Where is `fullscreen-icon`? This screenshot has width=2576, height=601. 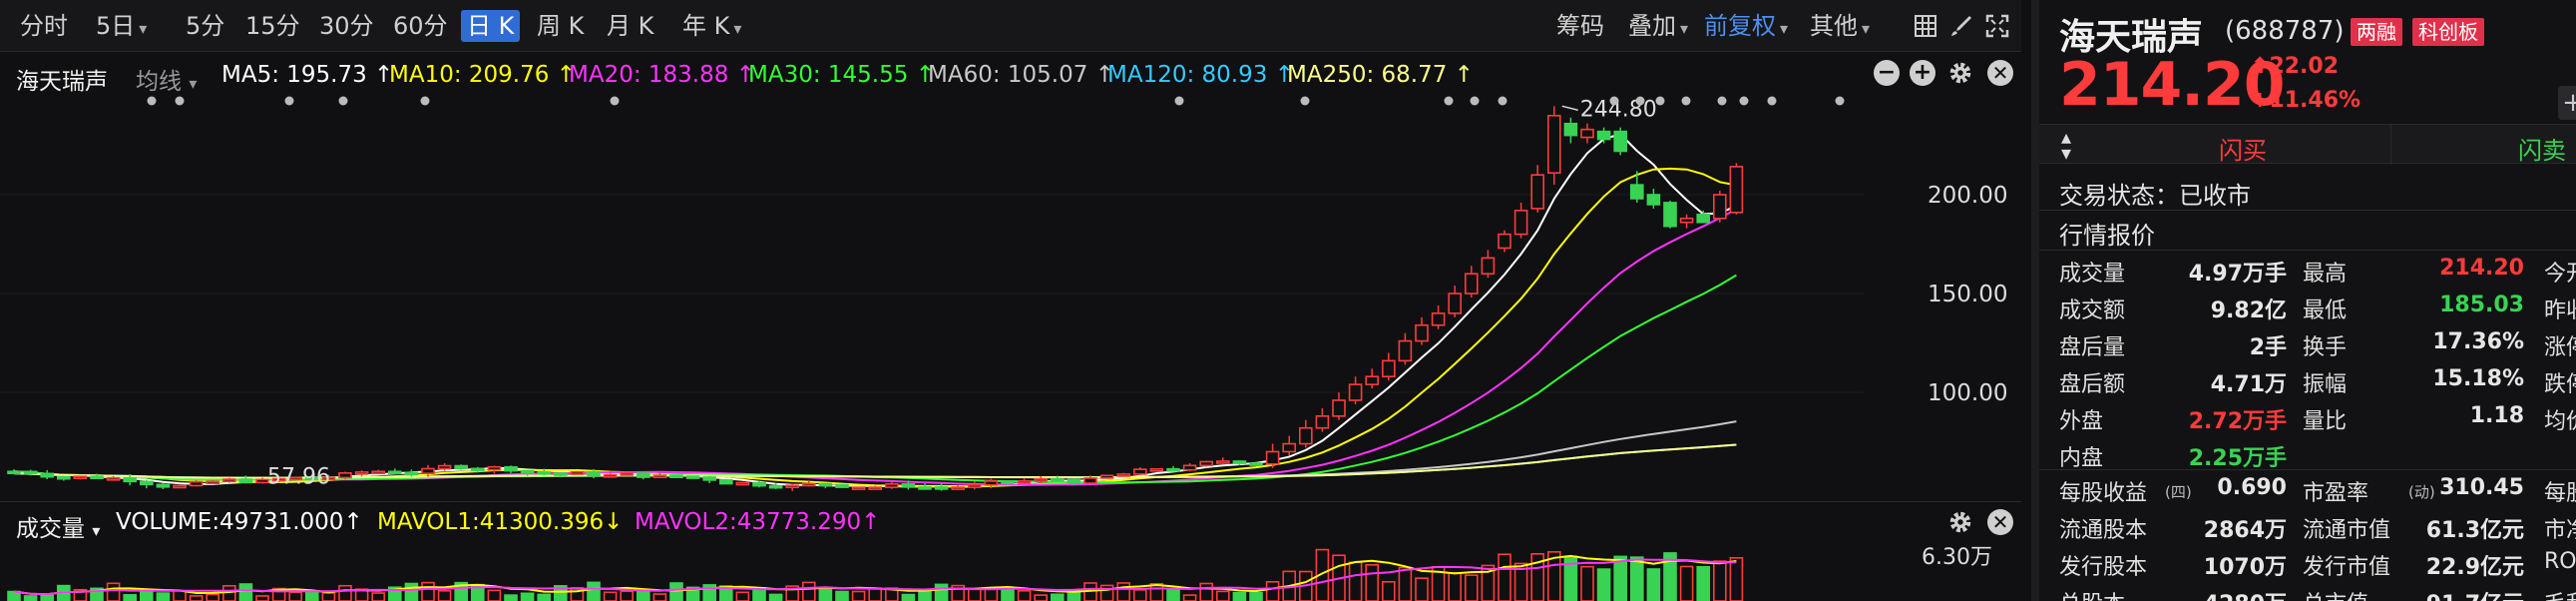 fullscreen-icon is located at coordinates (1997, 26).